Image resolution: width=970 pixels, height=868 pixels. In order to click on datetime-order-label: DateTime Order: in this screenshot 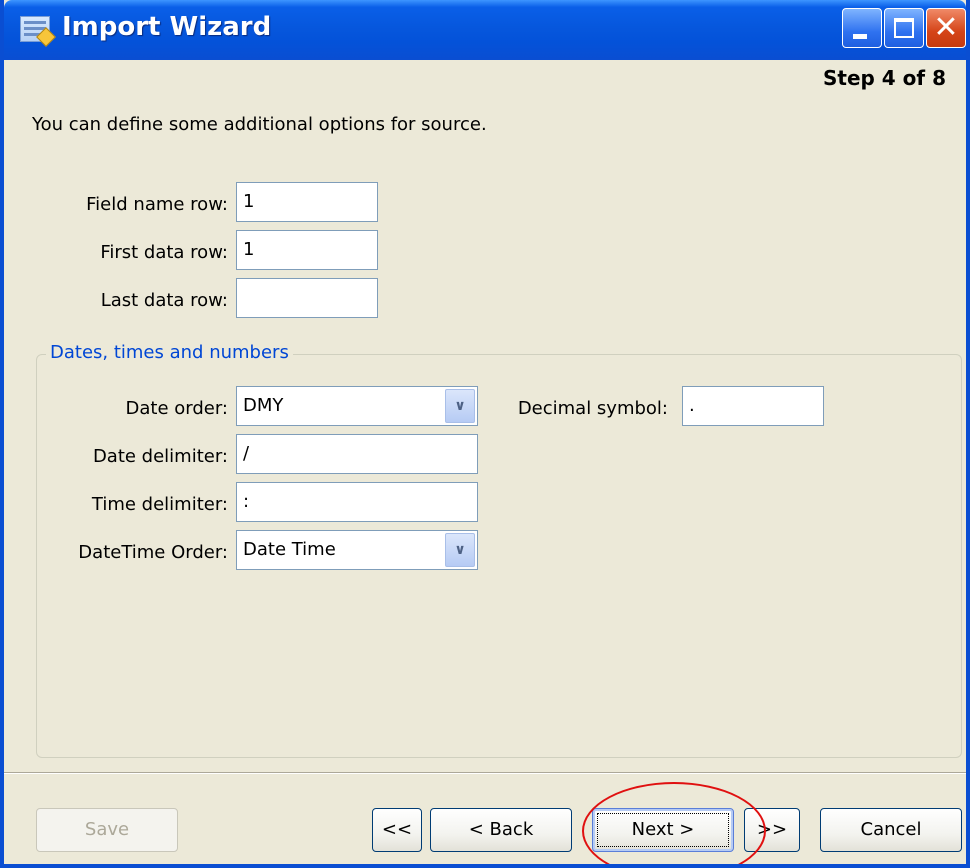, I will do `click(153, 552)`.